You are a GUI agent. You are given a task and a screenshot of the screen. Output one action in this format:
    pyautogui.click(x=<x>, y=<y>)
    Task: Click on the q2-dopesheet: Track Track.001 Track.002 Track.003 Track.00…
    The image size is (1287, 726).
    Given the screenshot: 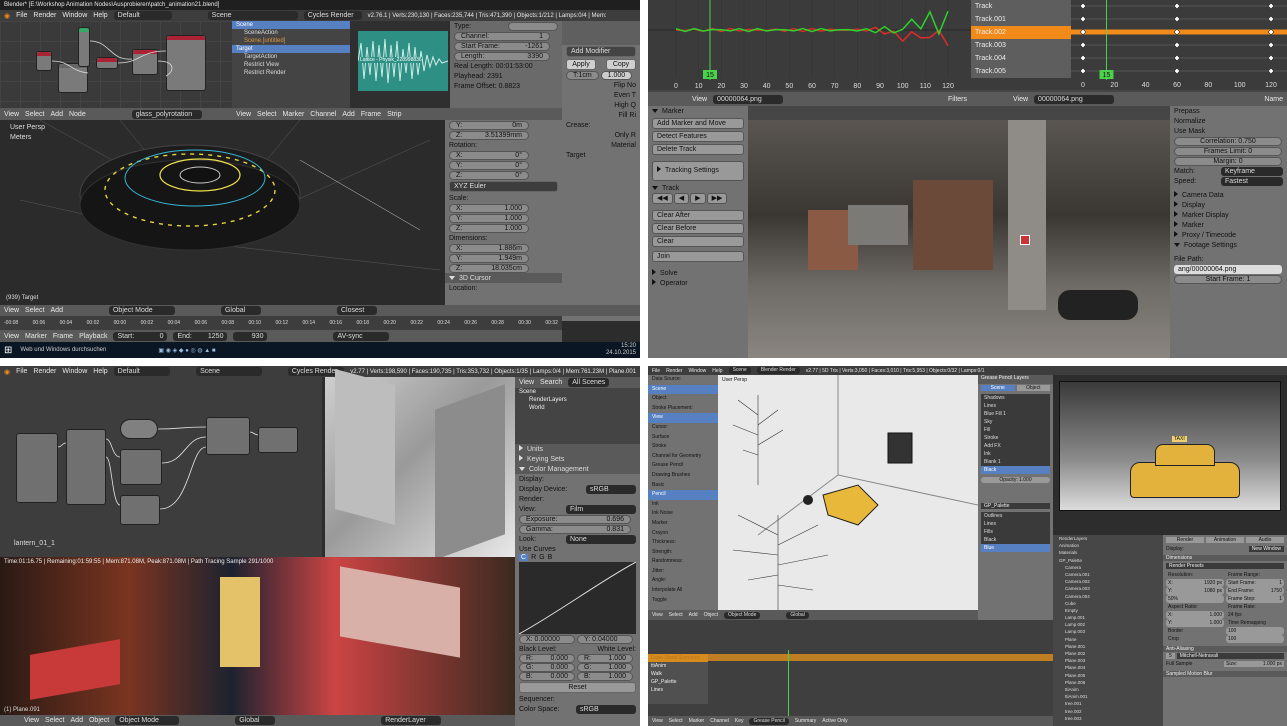 What is the action you would take?
    pyautogui.click(x=1129, y=45)
    